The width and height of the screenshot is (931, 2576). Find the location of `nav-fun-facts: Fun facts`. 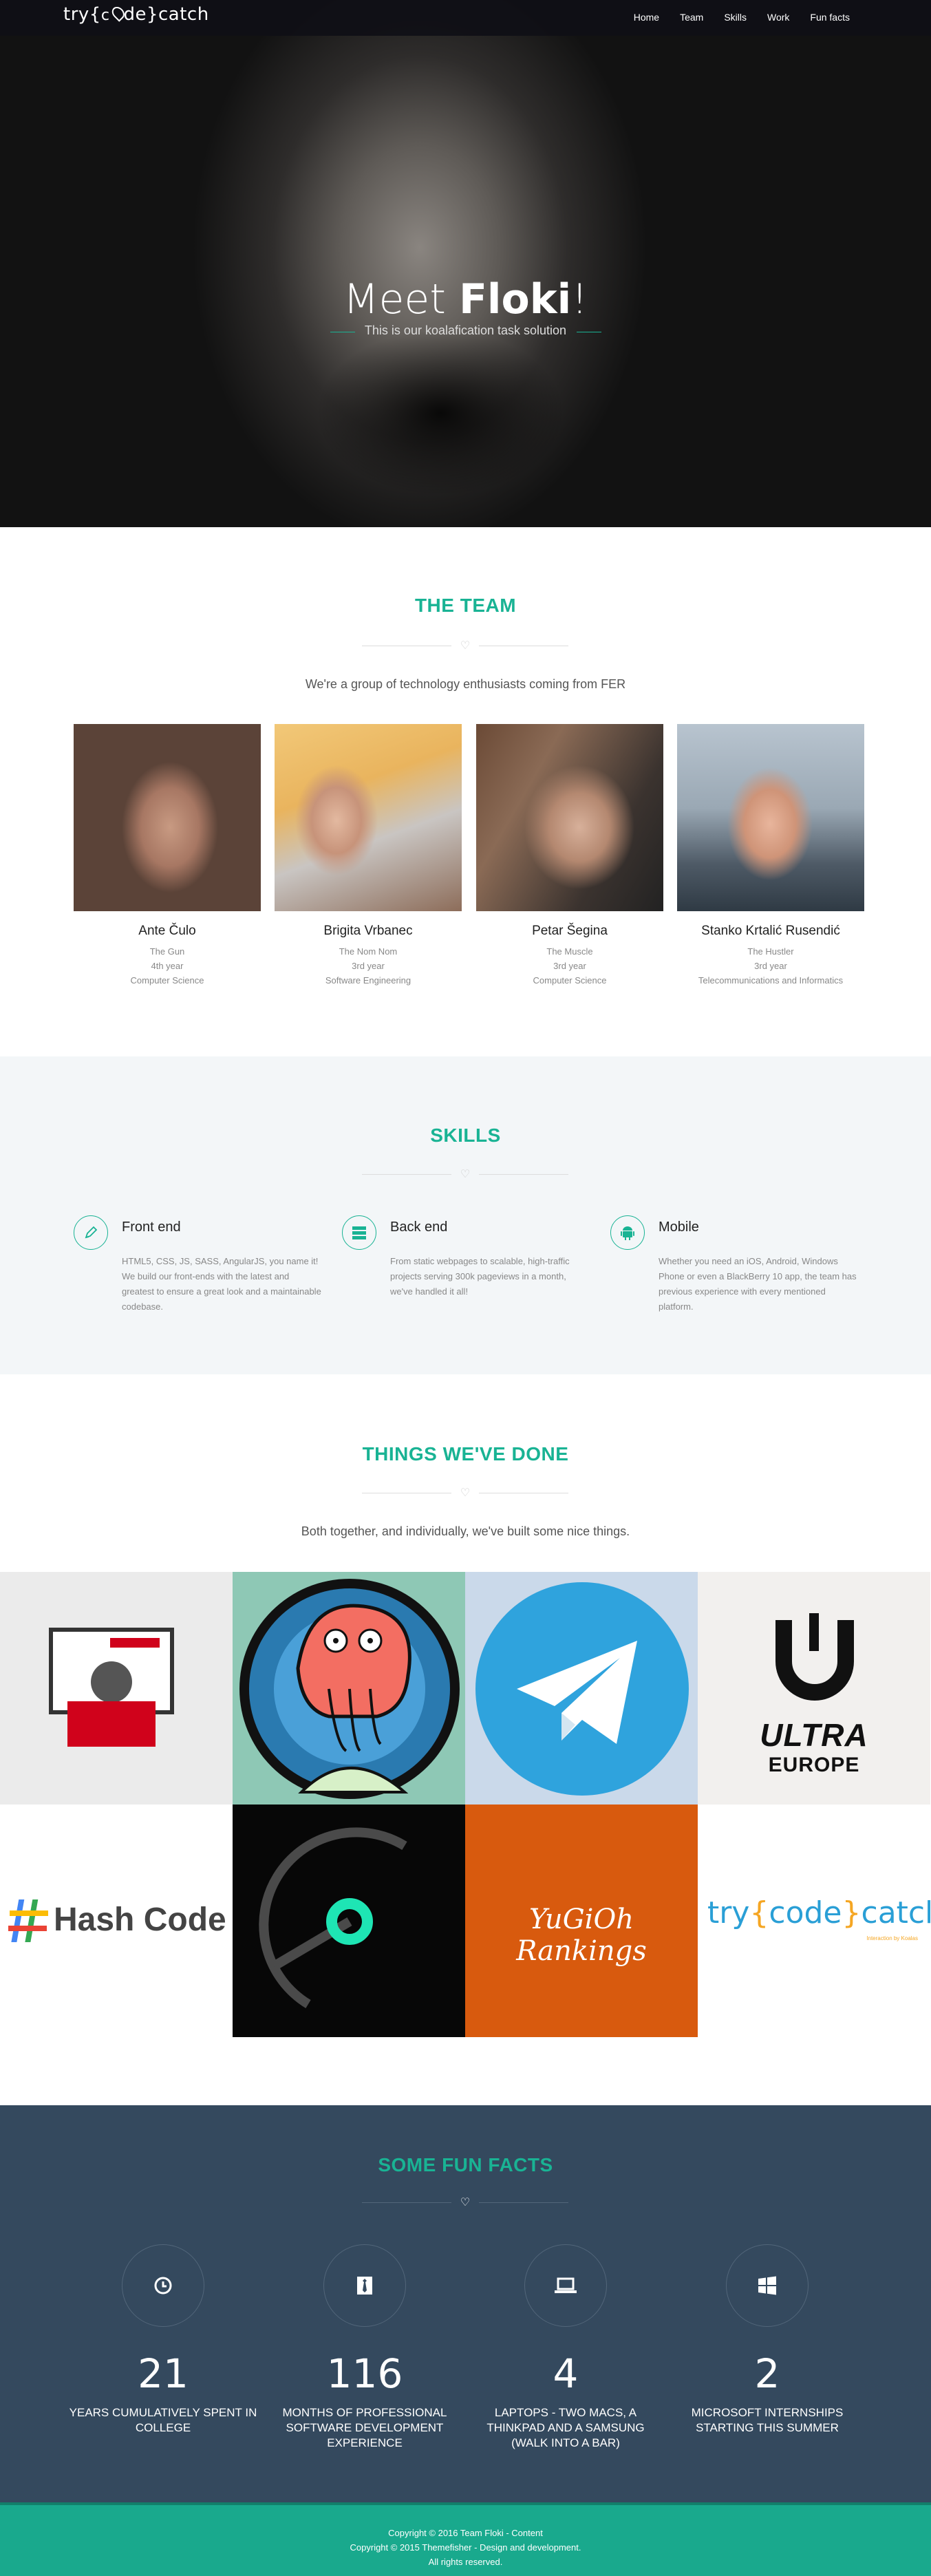

nav-fun-facts: Fun facts is located at coordinates (830, 17).